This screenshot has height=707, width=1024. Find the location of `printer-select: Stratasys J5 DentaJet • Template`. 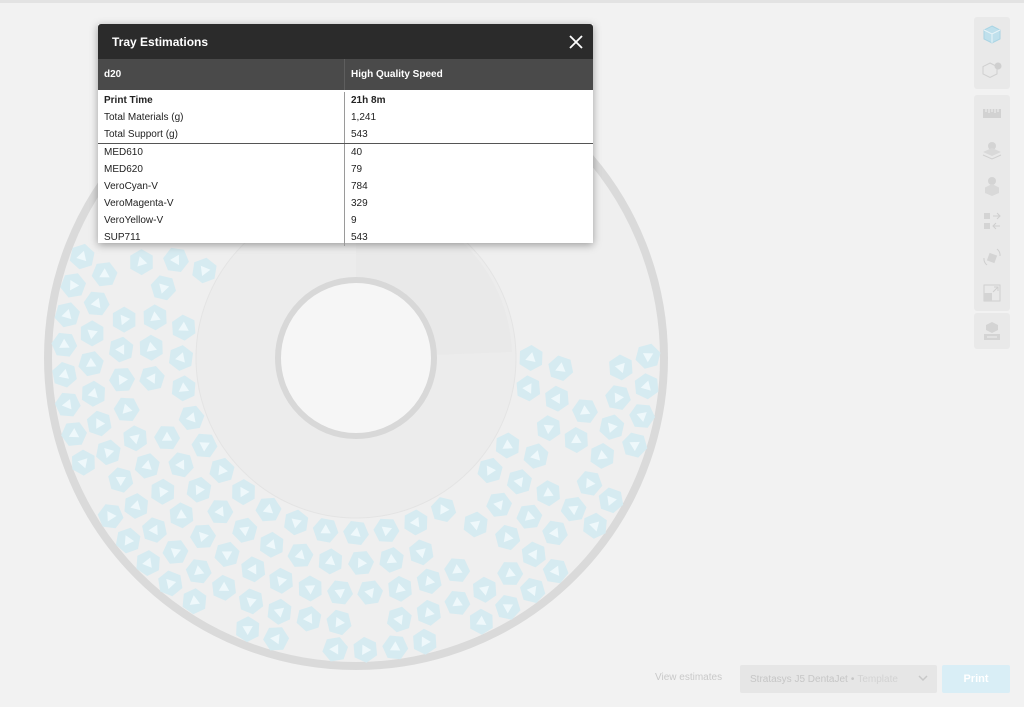

printer-select: Stratasys J5 DentaJet • Template is located at coordinates (838, 679).